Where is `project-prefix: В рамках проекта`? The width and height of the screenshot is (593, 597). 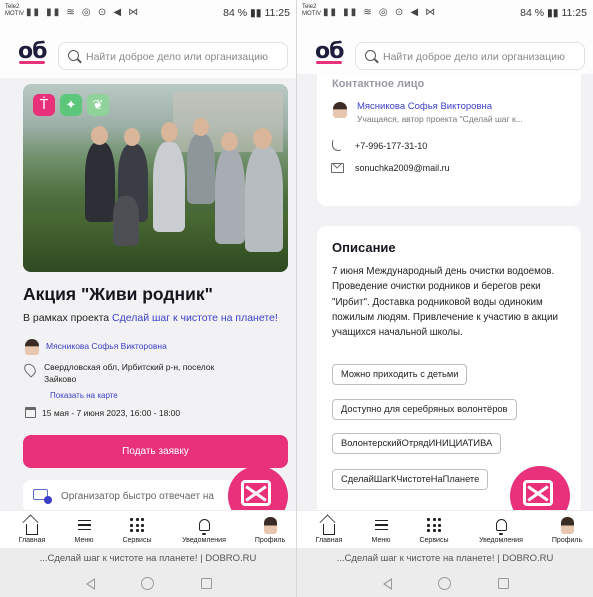
project-prefix: В рамках проекта is located at coordinates (66, 318).